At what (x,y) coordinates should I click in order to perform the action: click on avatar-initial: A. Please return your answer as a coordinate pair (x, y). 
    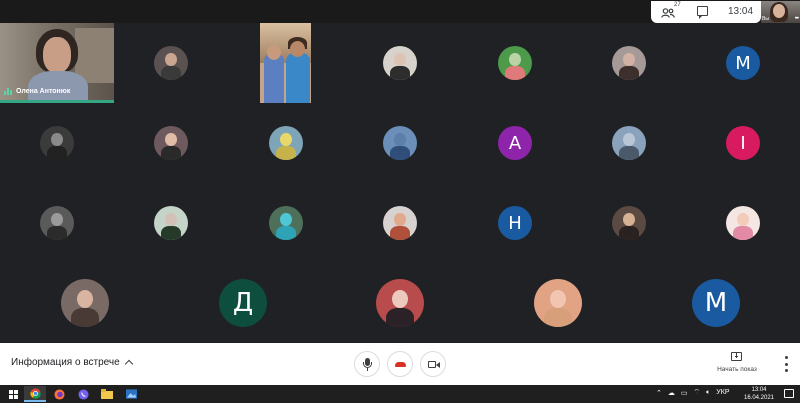
    Looking at the image, I should click on (515, 143).